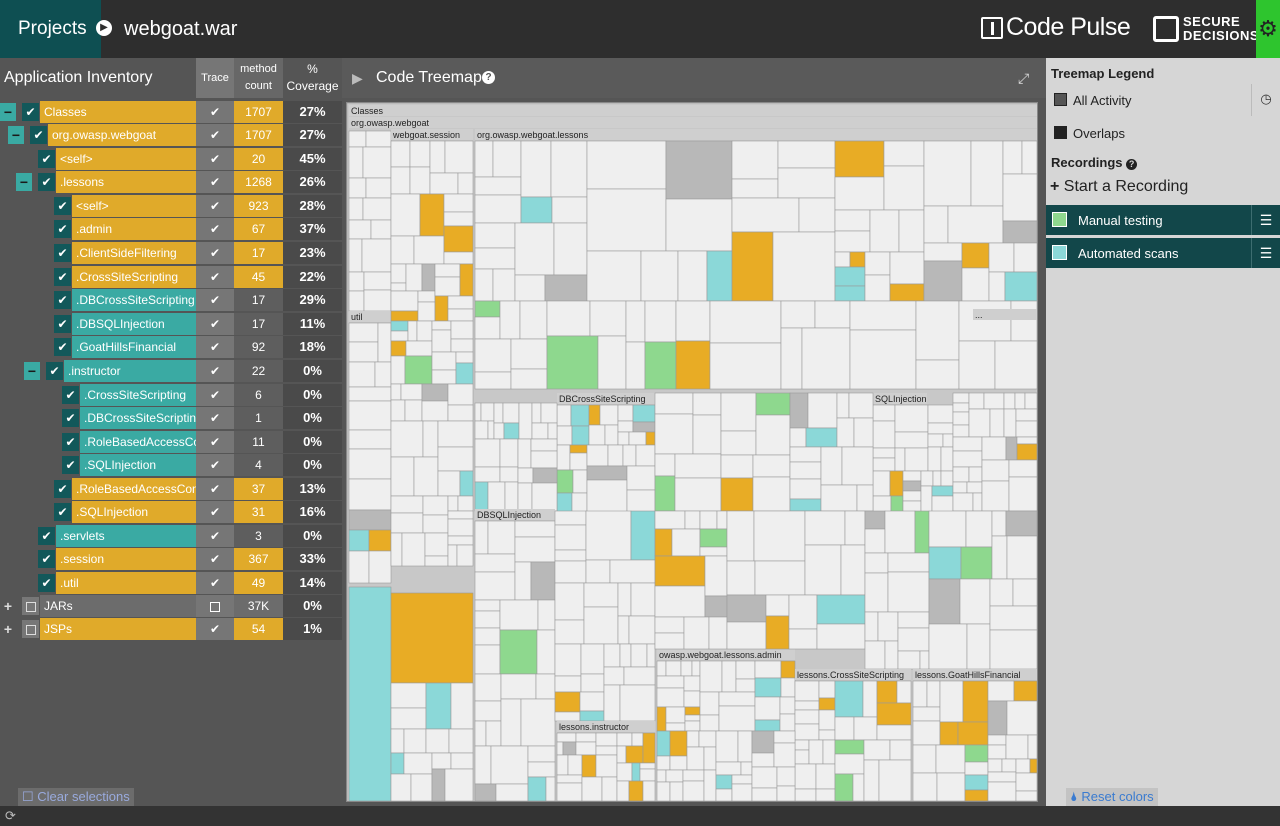 The height and width of the screenshot is (826, 1280). What do you see at coordinates (215, 135) in the screenshot?
I see `trace-toggle: ✔` at bounding box center [215, 135].